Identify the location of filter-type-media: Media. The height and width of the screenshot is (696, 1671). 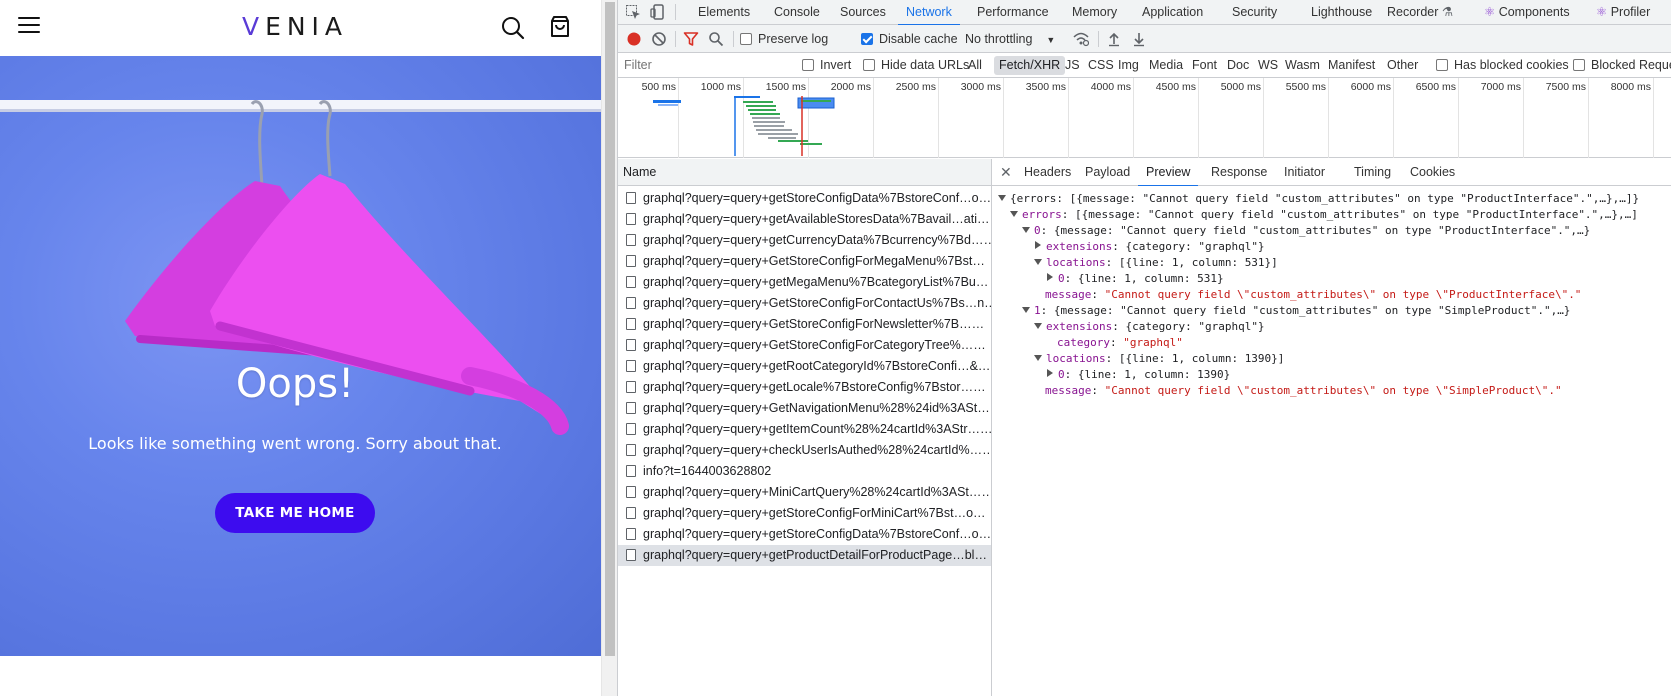
(1166, 65).